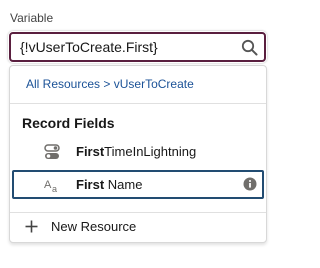 Image resolution: width=320 pixels, height=268 pixels. I want to click on info-icon, so click(250, 184).